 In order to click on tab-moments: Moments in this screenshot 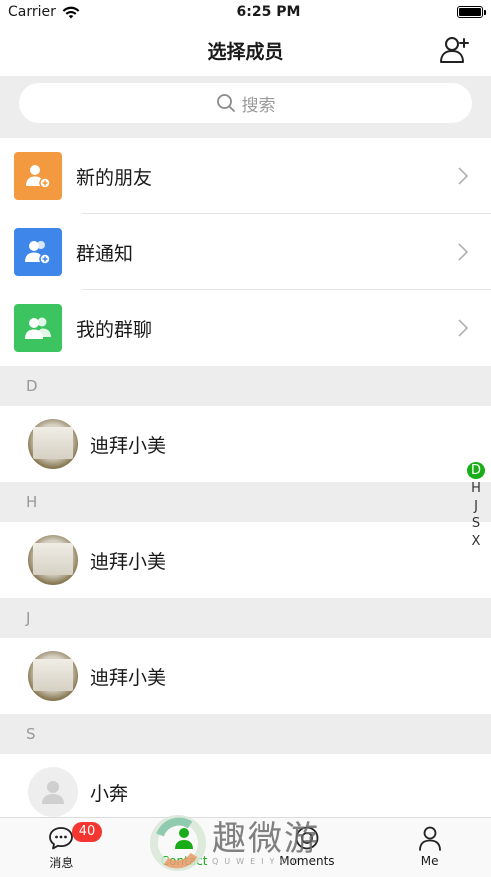, I will do `click(307, 847)`.